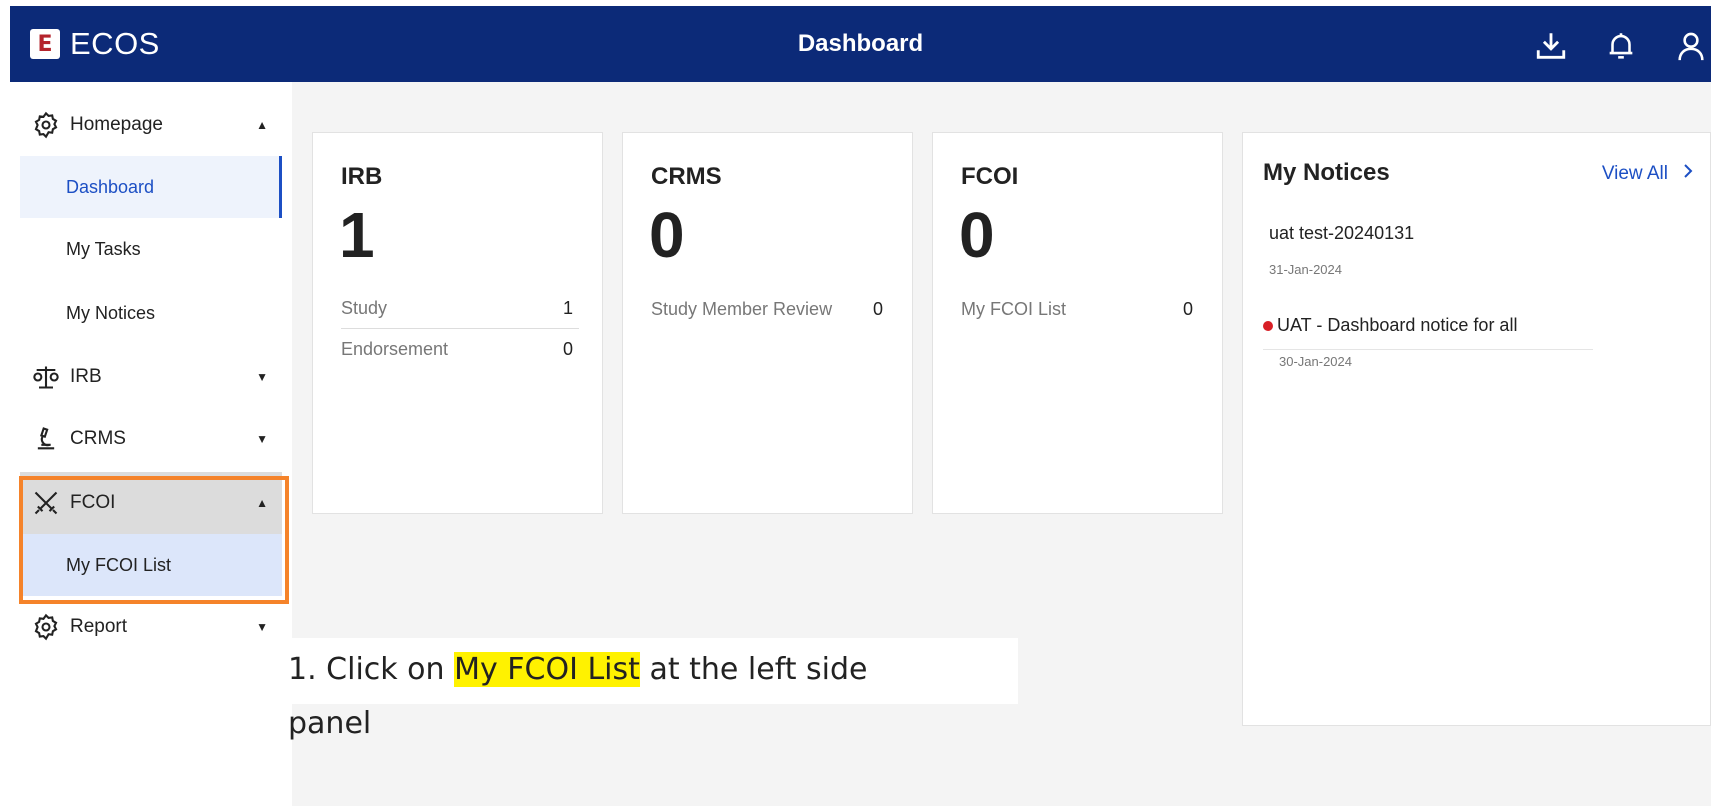 This screenshot has height=806, width=1711. What do you see at coordinates (371, 669) in the screenshot?
I see `instruction-prefix: 1. Click on` at bounding box center [371, 669].